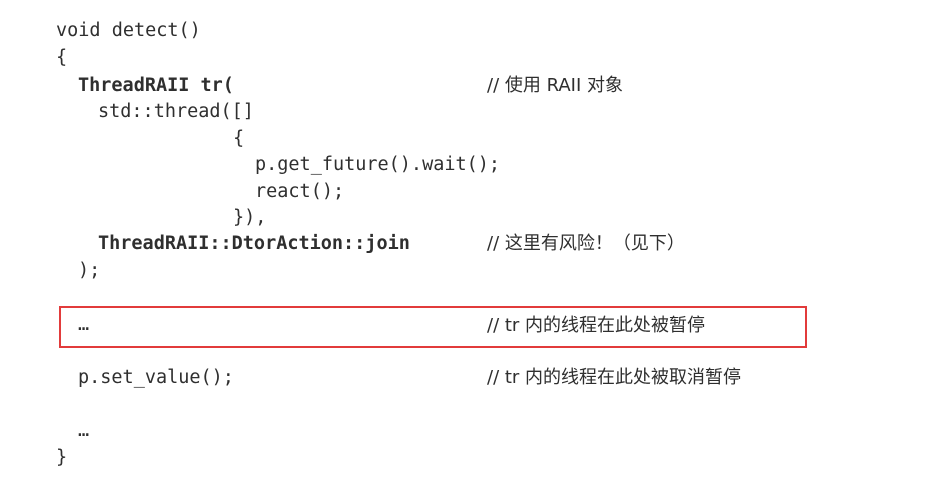 This screenshot has width=945, height=492. Describe the element at coordinates (254, 243) in the screenshot. I see `code-line: ThreadRAII::DtorAction::join` at that location.